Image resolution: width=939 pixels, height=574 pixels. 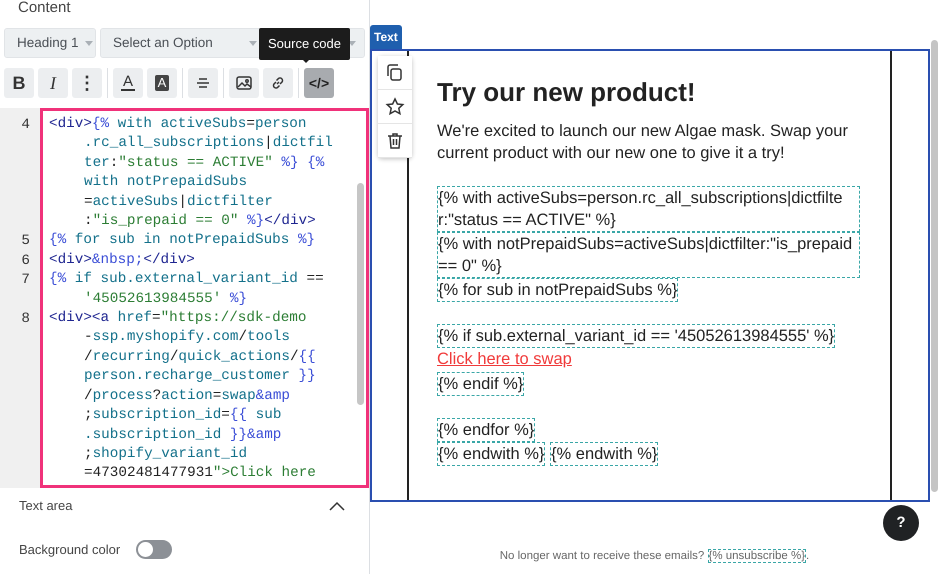 What do you see at coordinates (25, 261) in the screenshot?
I see `line-number: 6` at bounding box center [25, 261].